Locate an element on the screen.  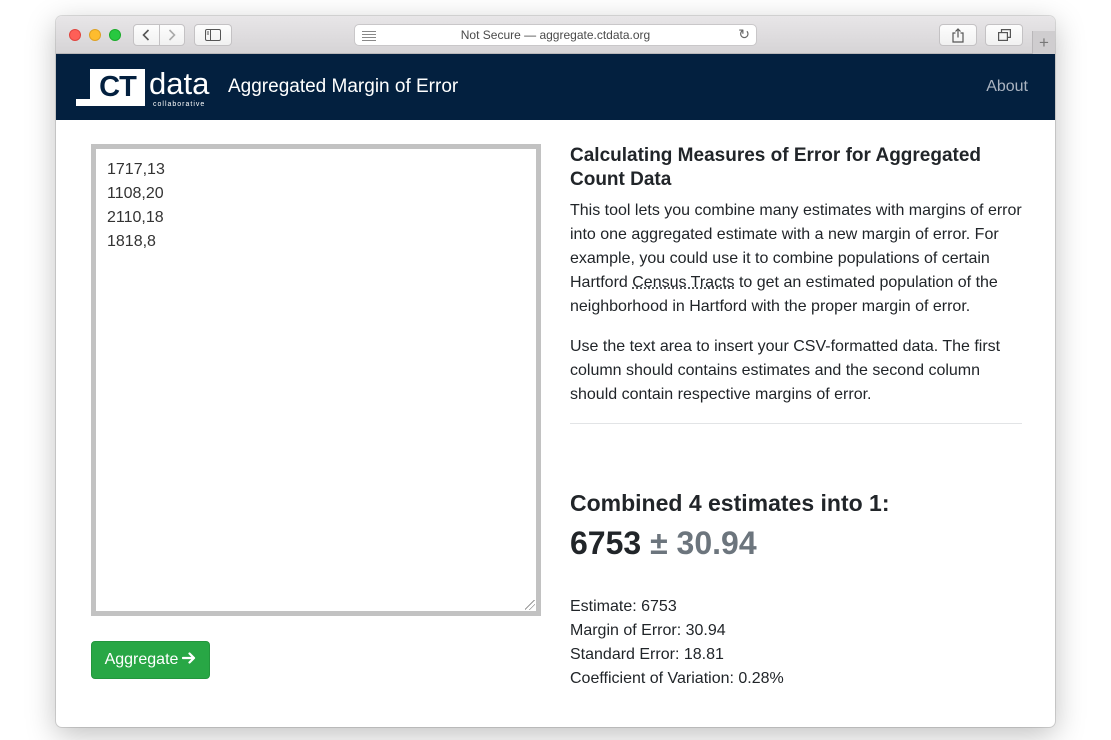
census-tracts-abbr: Census Tracts is located at coordinates (683, 282).